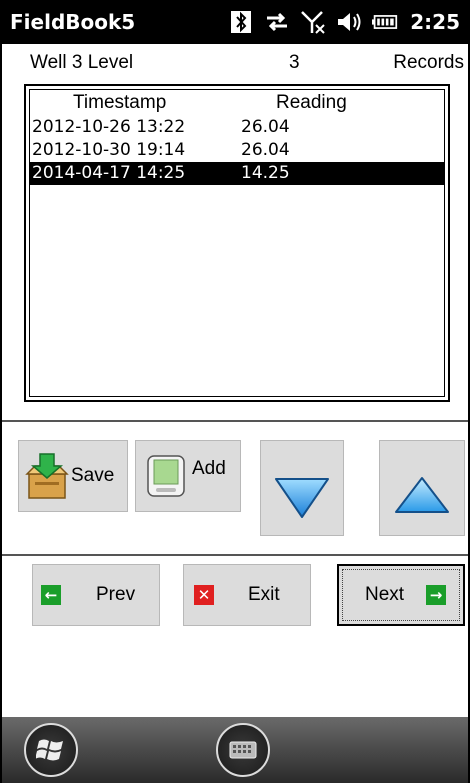 The width and height of the screenshot is (470, 783). I want to click on add-button: Add, so click(188, 476).